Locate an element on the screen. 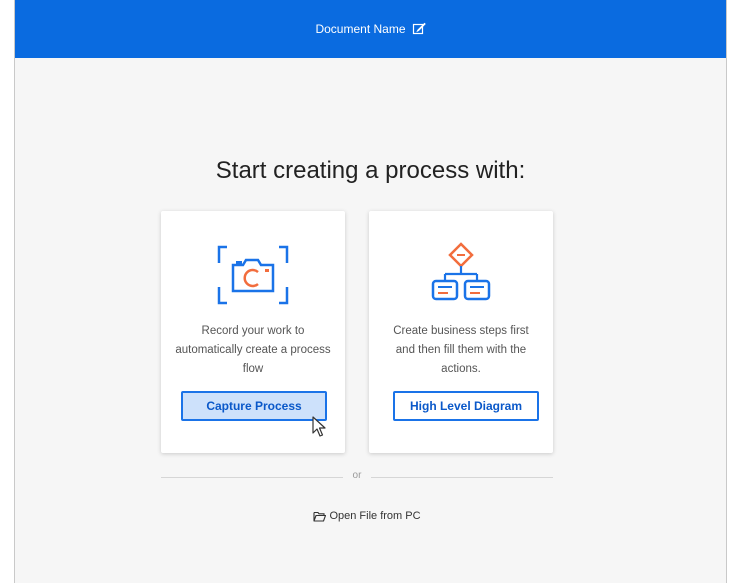 The image size is (734, 583). camera-capture-icon is located at coordinates (253, 275).